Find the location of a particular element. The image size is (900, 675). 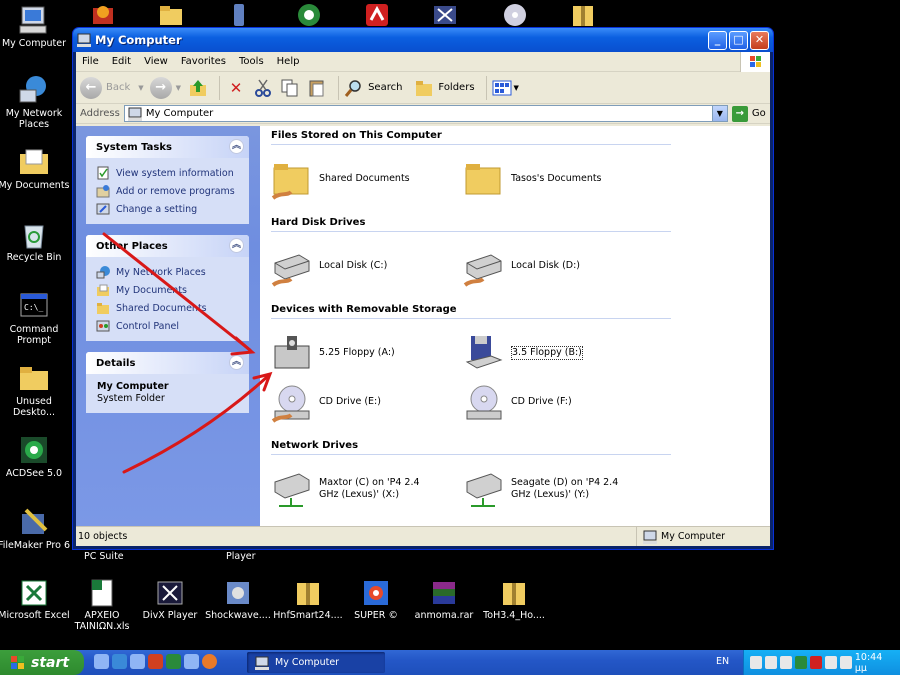

up-folder-button is located at coordinates (198, 88).